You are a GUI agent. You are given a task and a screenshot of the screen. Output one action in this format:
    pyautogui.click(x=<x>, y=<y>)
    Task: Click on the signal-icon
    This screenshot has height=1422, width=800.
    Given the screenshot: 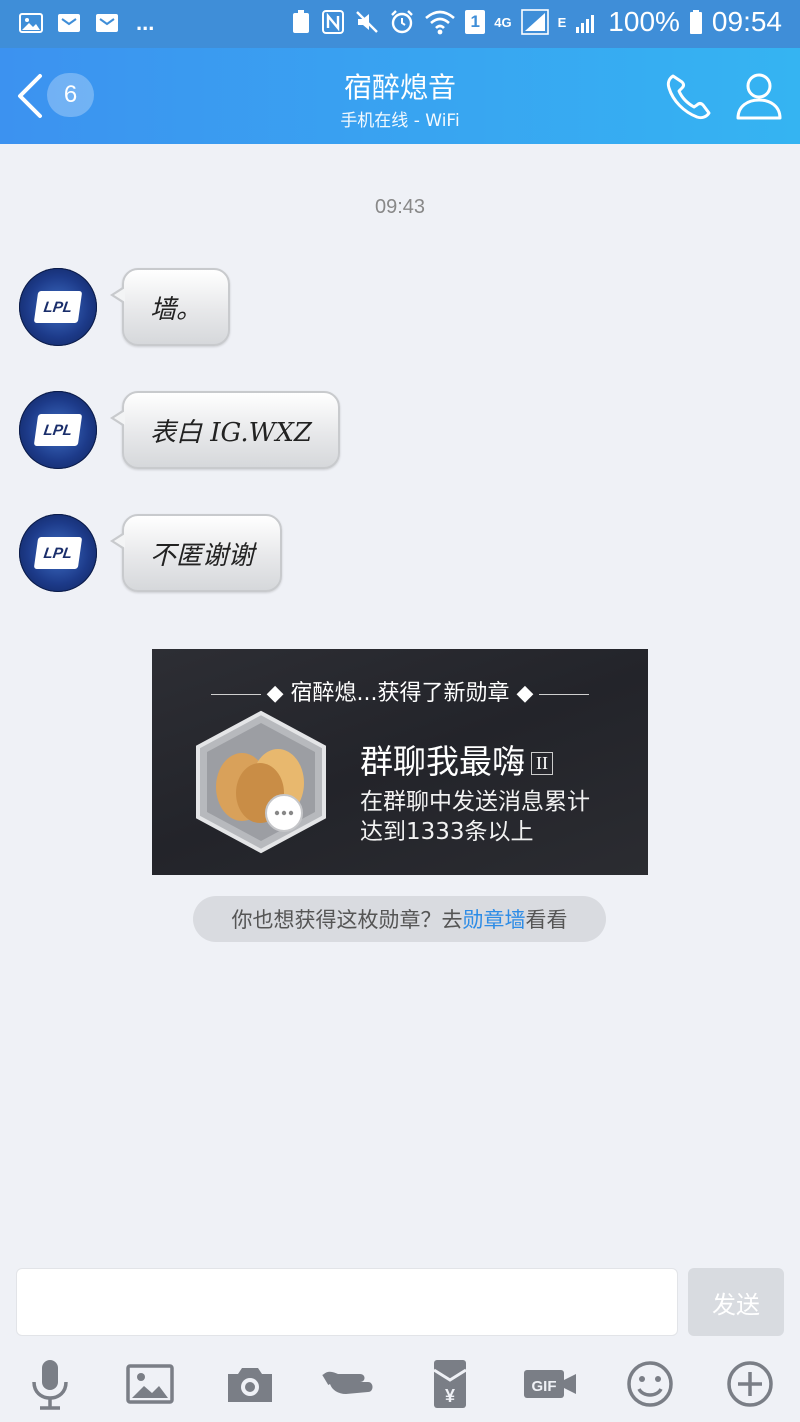 What is the action you would take?
    pyautogui.click(x=534, y=22)
    